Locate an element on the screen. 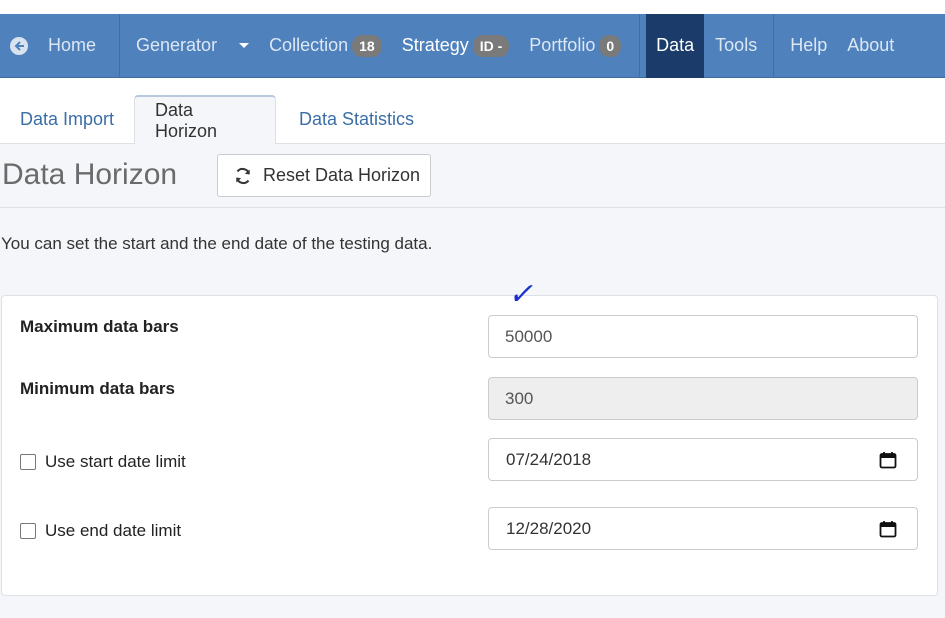 This screenshot has width=945, height=618. tab-data-statistics: Data Statistics is located at coordinates (356, 119).